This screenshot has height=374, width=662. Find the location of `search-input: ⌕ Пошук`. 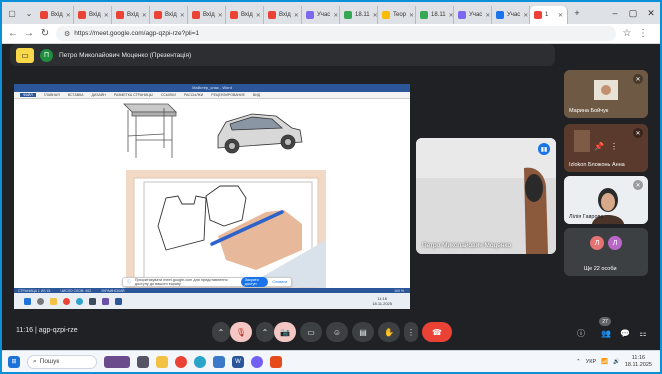

search-input: ⌕ Пошук is located at coordinates (62, 361).